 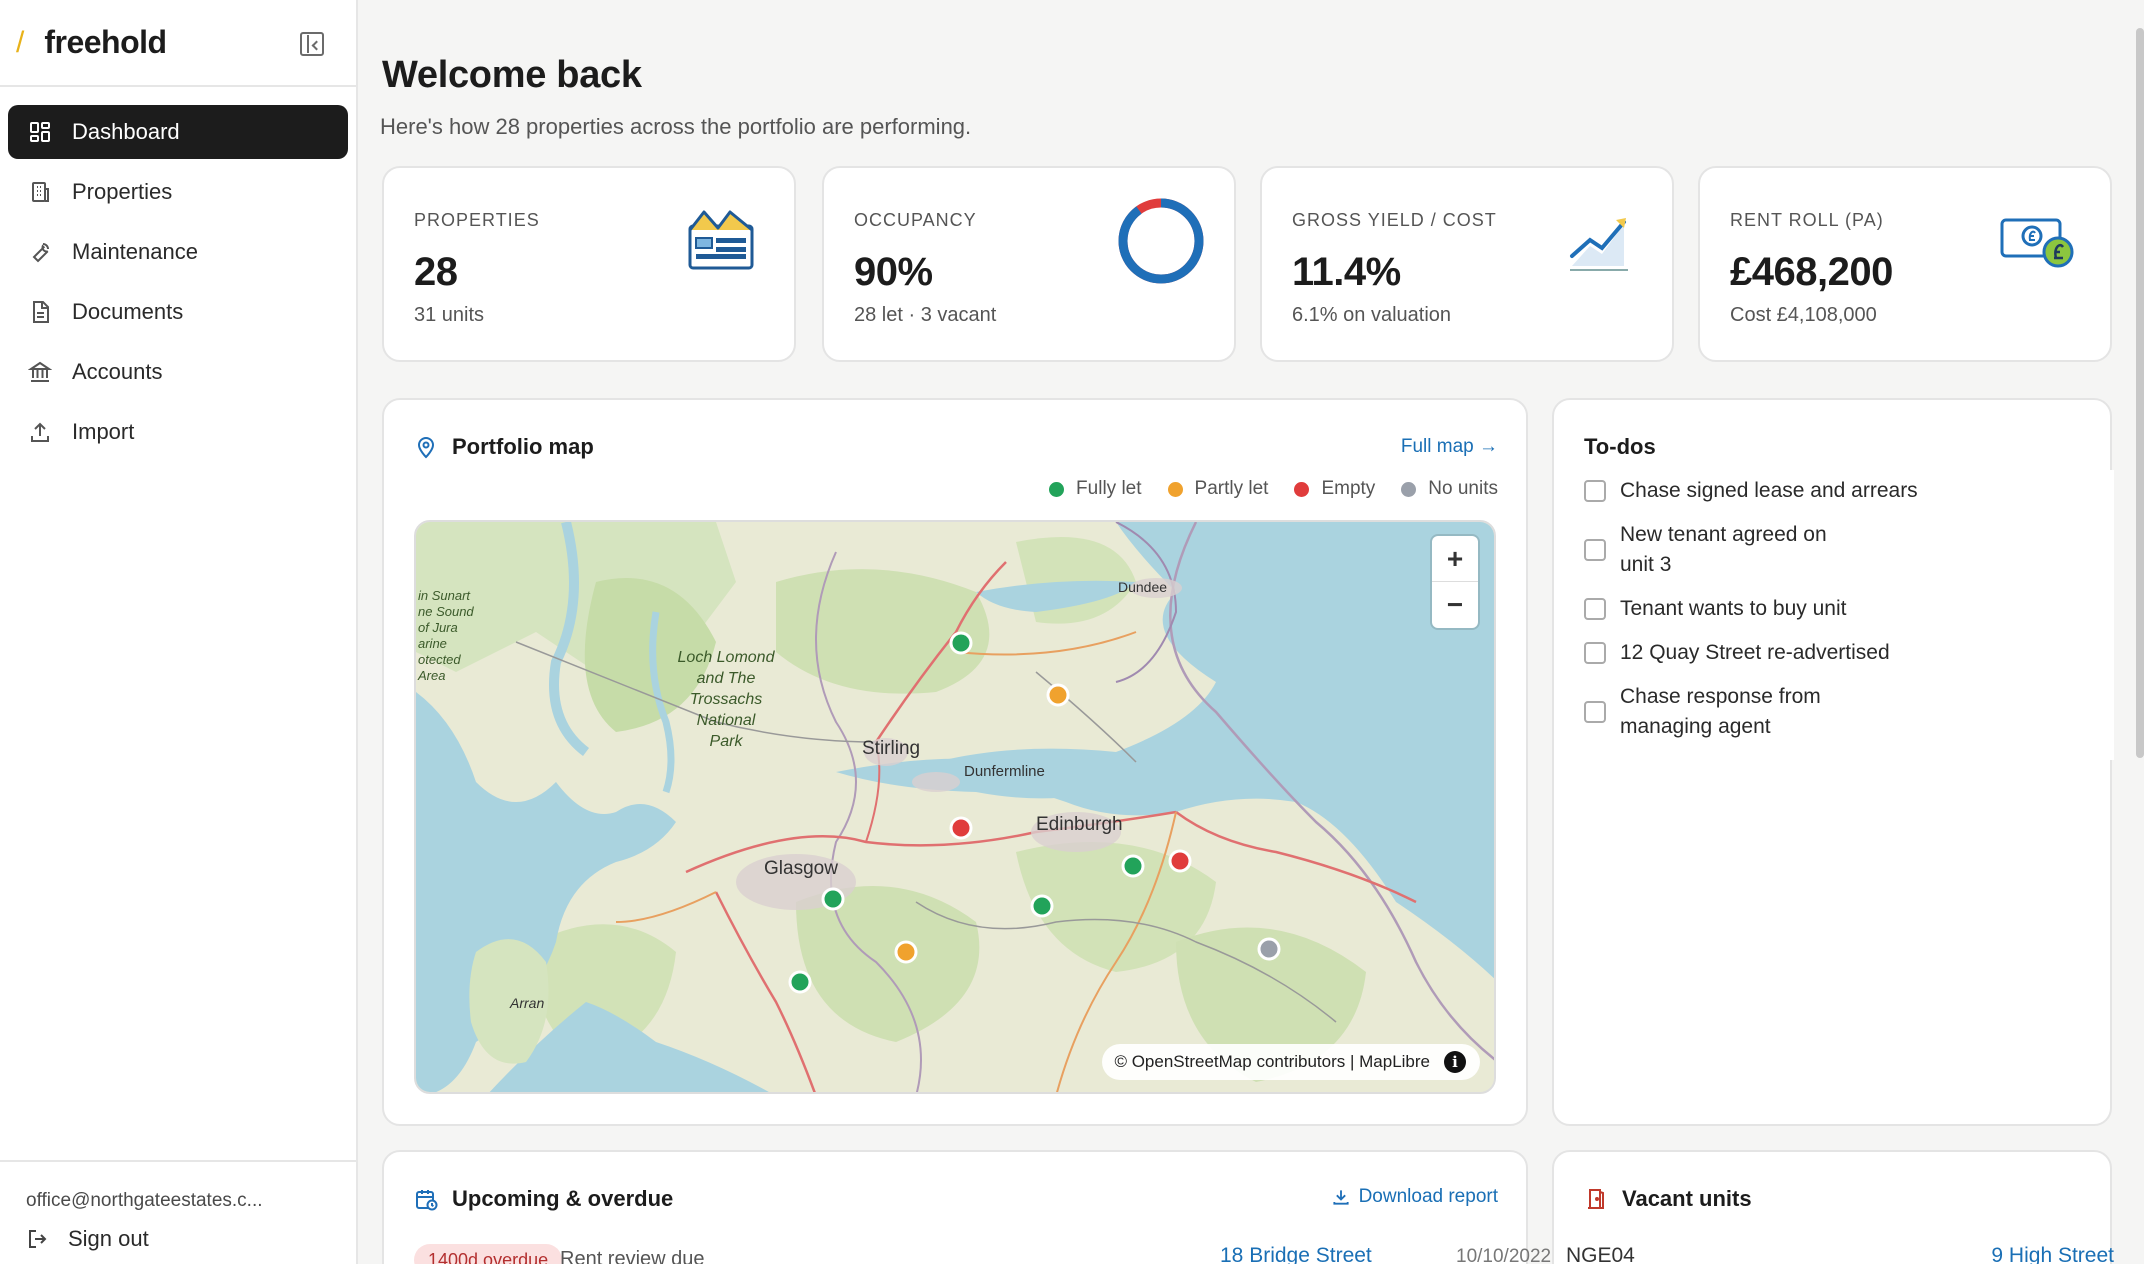 What do you see at coordinates (727, 657) in the screenshot?
I see `map-label: Loch Lomond` at bounding box center [727, 657].